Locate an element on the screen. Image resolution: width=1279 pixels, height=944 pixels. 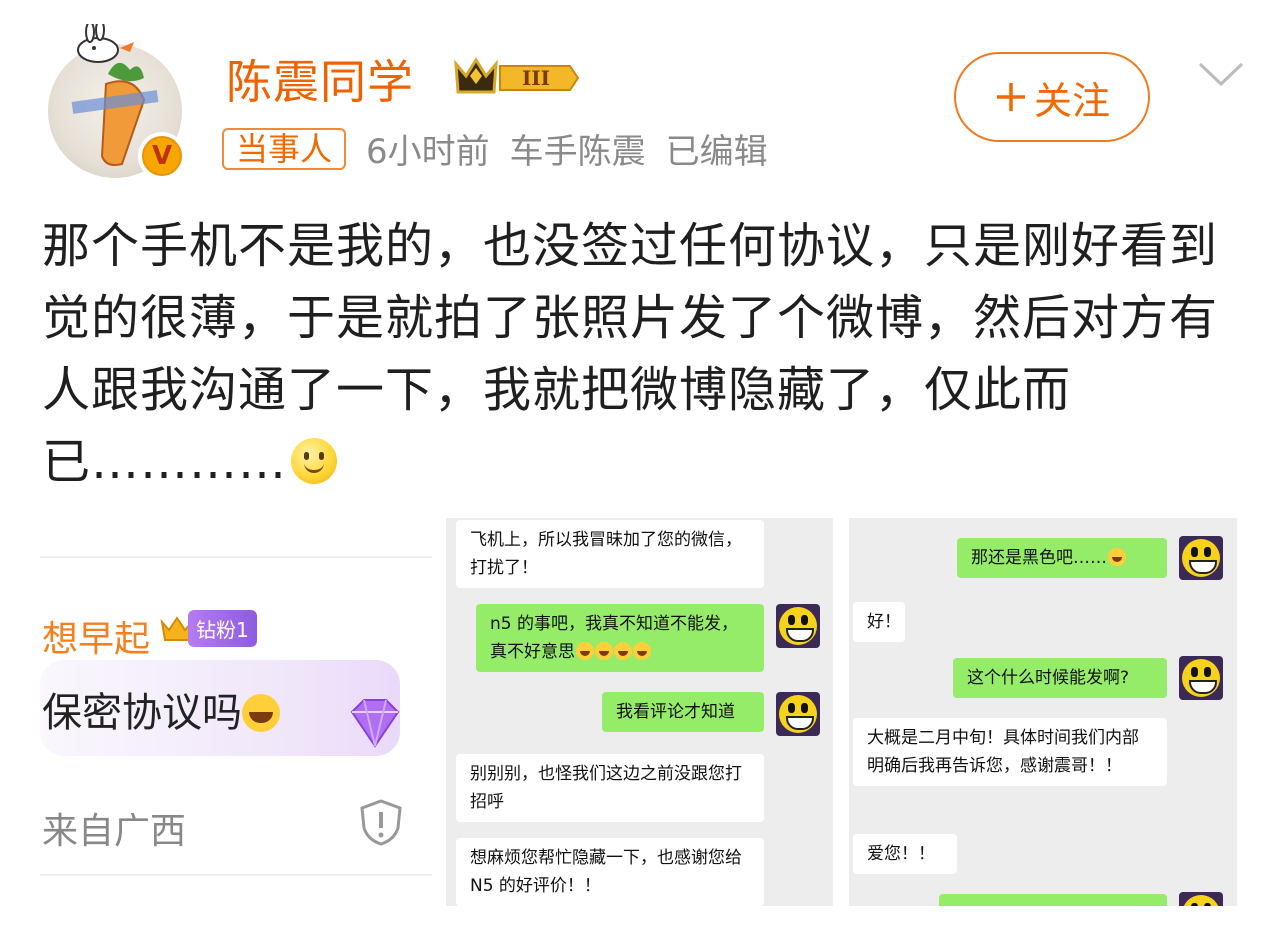
svg-text: III is located at coordinates (536, 78).